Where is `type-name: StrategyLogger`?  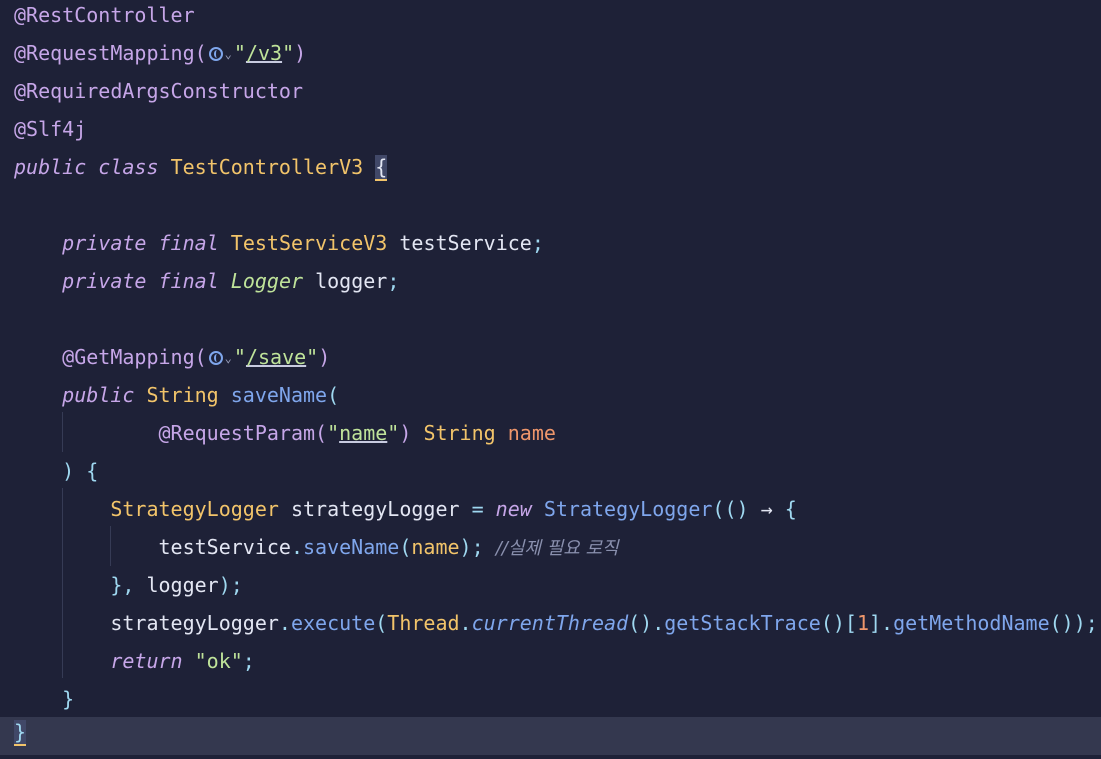 type-name: StrategyLogger is located at coordinates (194, 509).